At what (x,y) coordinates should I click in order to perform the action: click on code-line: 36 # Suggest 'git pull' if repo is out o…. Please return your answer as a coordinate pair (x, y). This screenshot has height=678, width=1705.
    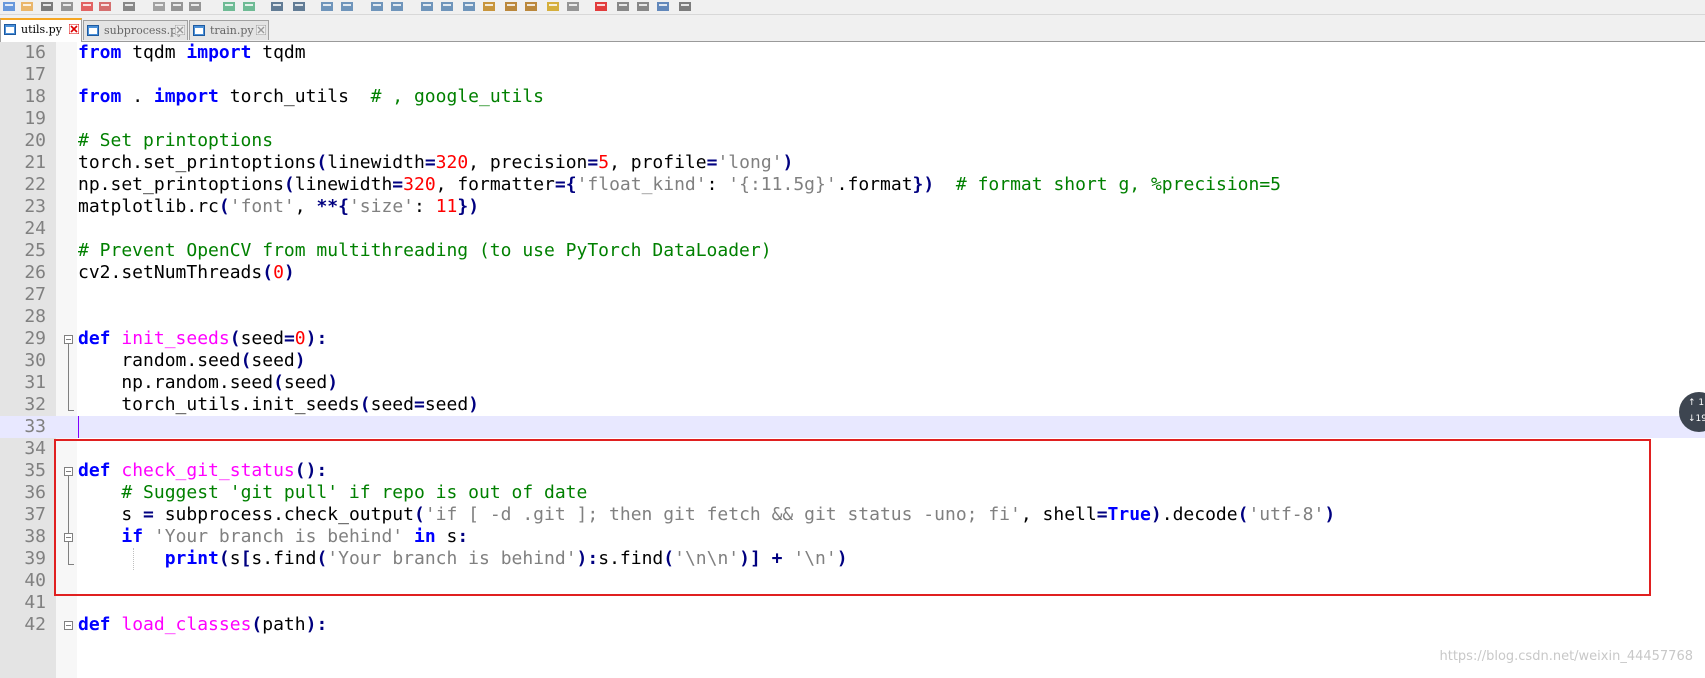
    Looking at the image, I should click on (852, 493).